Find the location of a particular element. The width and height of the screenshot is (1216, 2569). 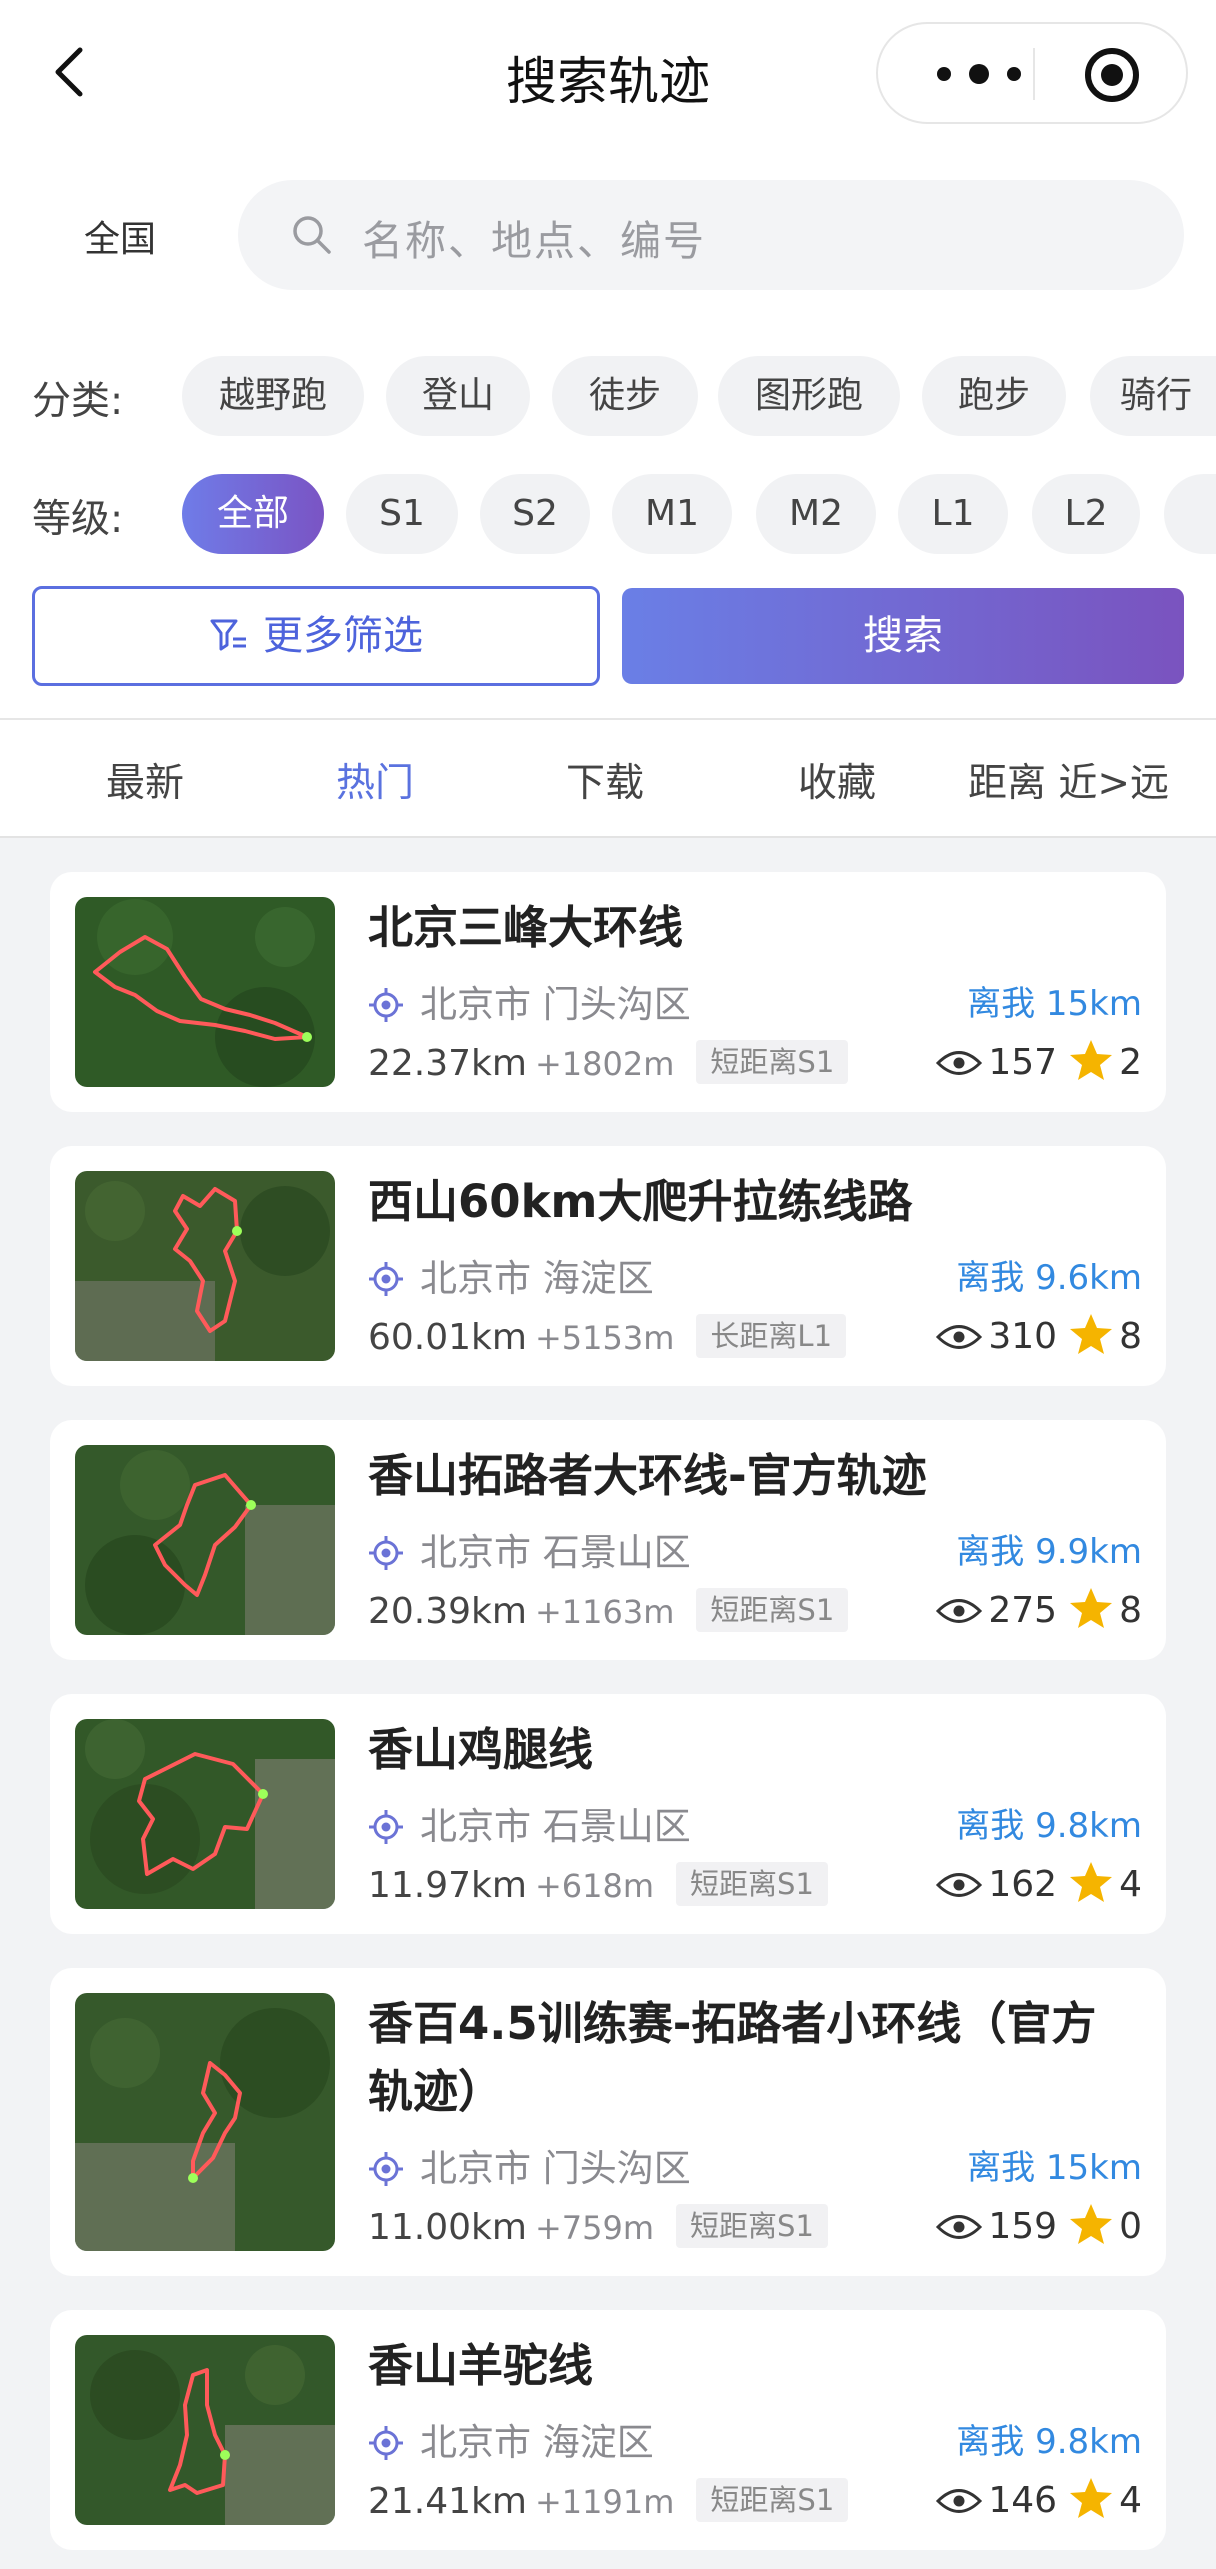

track-length: 21.41km is located at coordinates (447, 2501).